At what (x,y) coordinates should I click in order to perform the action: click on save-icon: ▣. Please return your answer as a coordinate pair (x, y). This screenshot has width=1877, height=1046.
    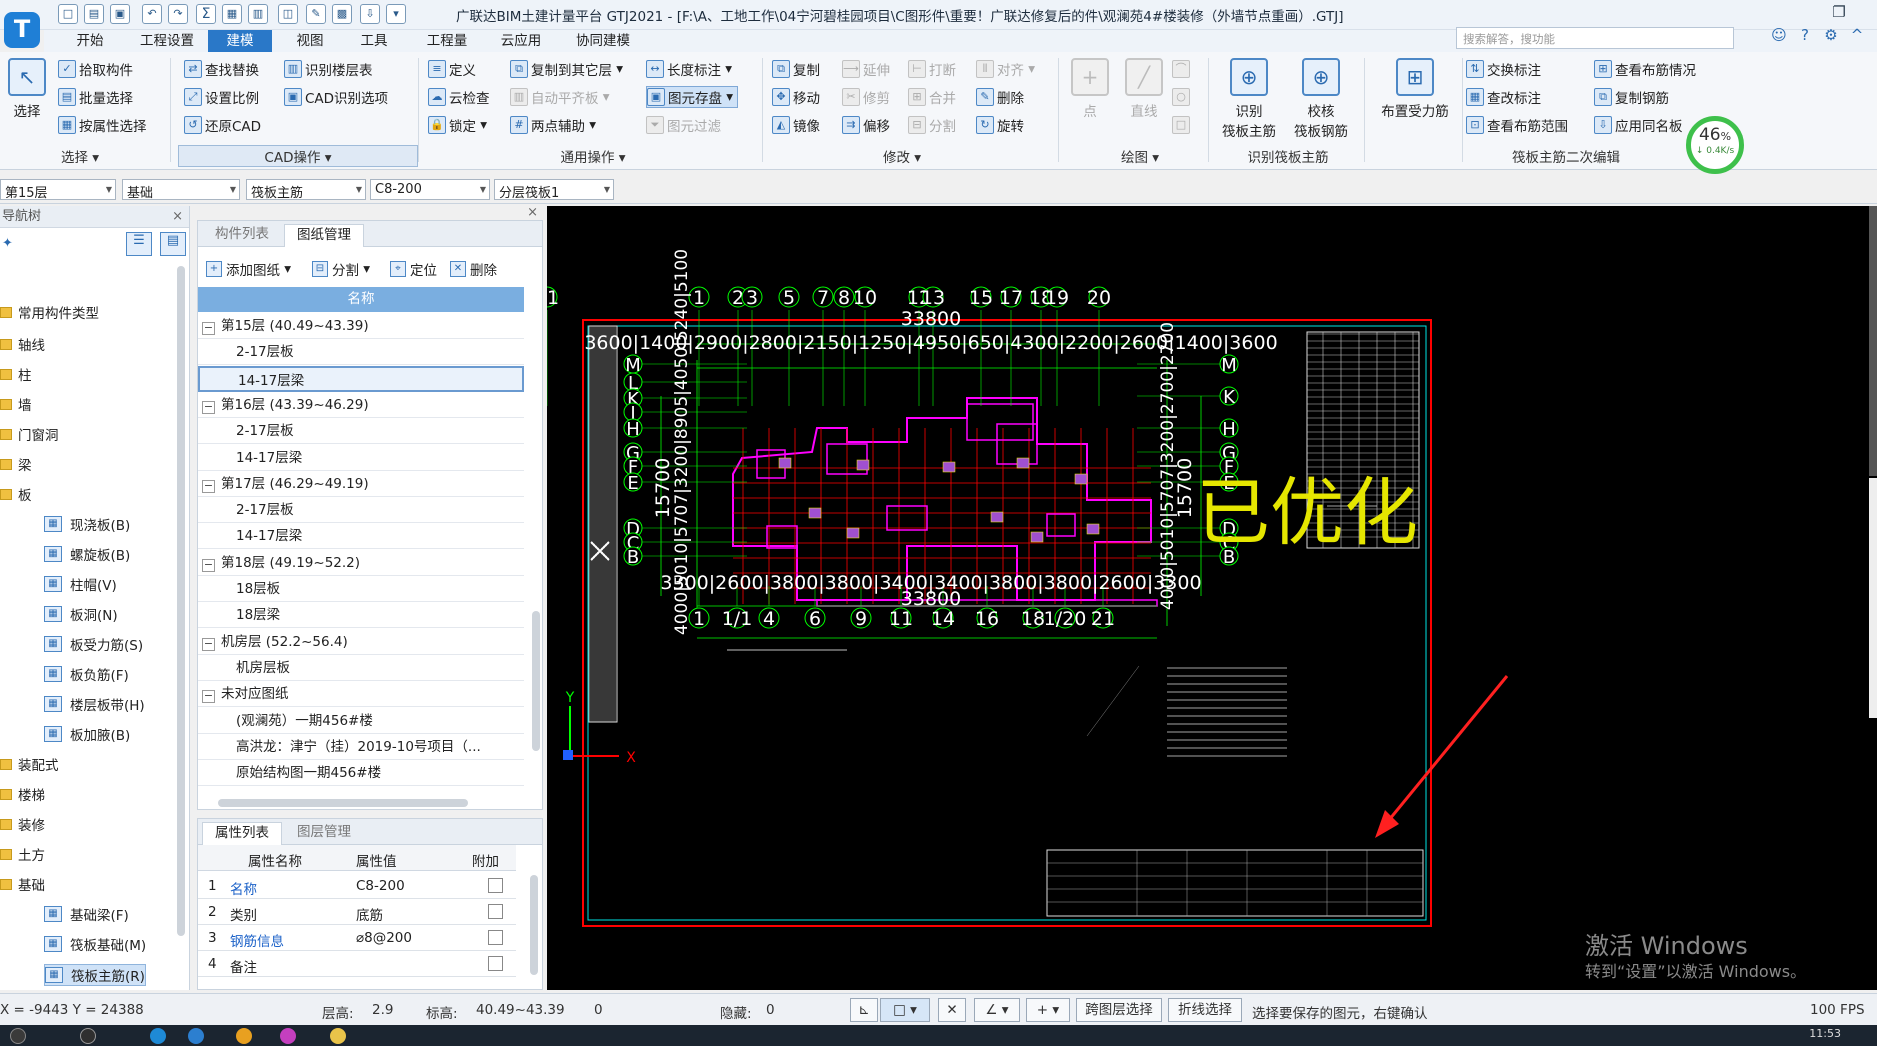
    Looking at the image, I should click on (120, 14).